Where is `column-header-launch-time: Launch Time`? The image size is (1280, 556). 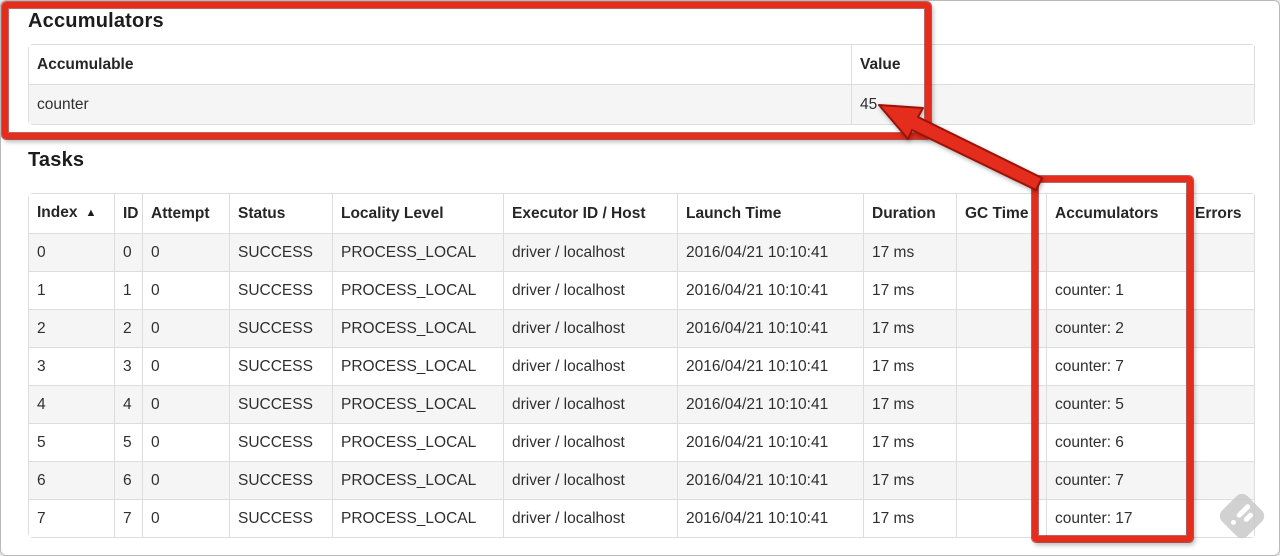
column-header-launch-time: Launch Time is located at coordinates (770, 213).